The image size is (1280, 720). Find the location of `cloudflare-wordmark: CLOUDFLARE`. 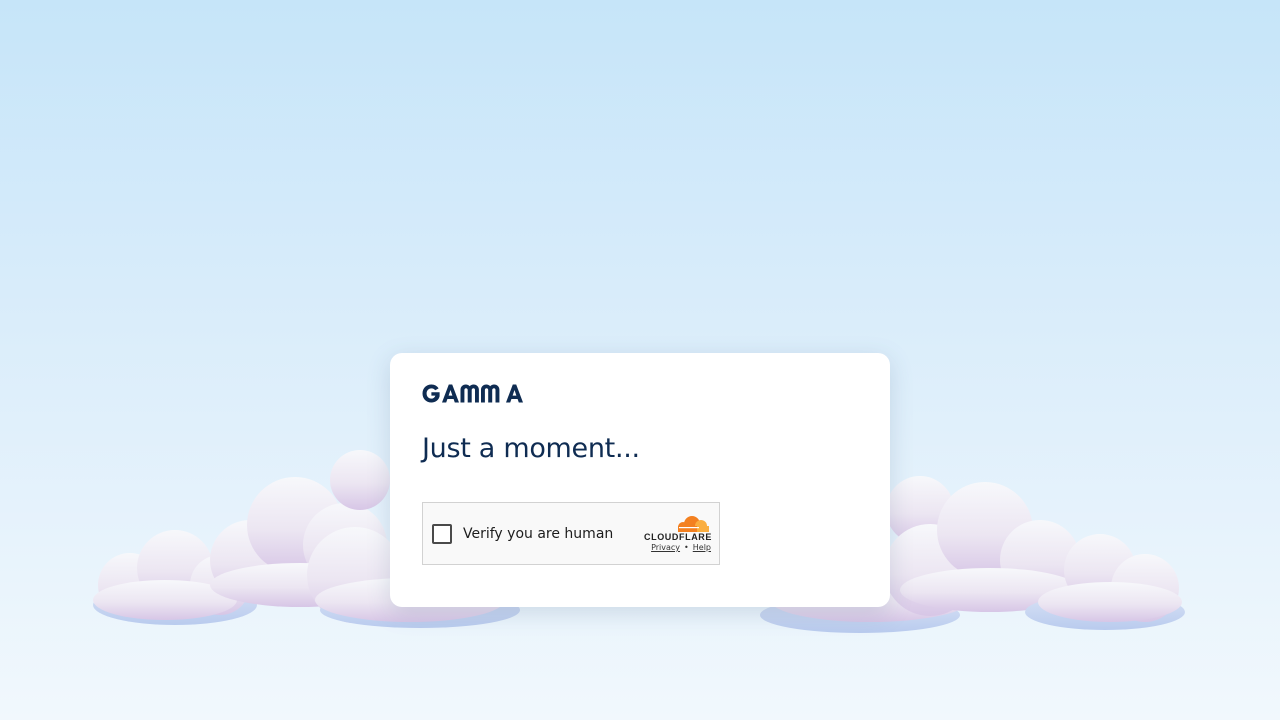

cloudflare-wordmark: CLOUDFLARE is located at coordinates (678, 537).